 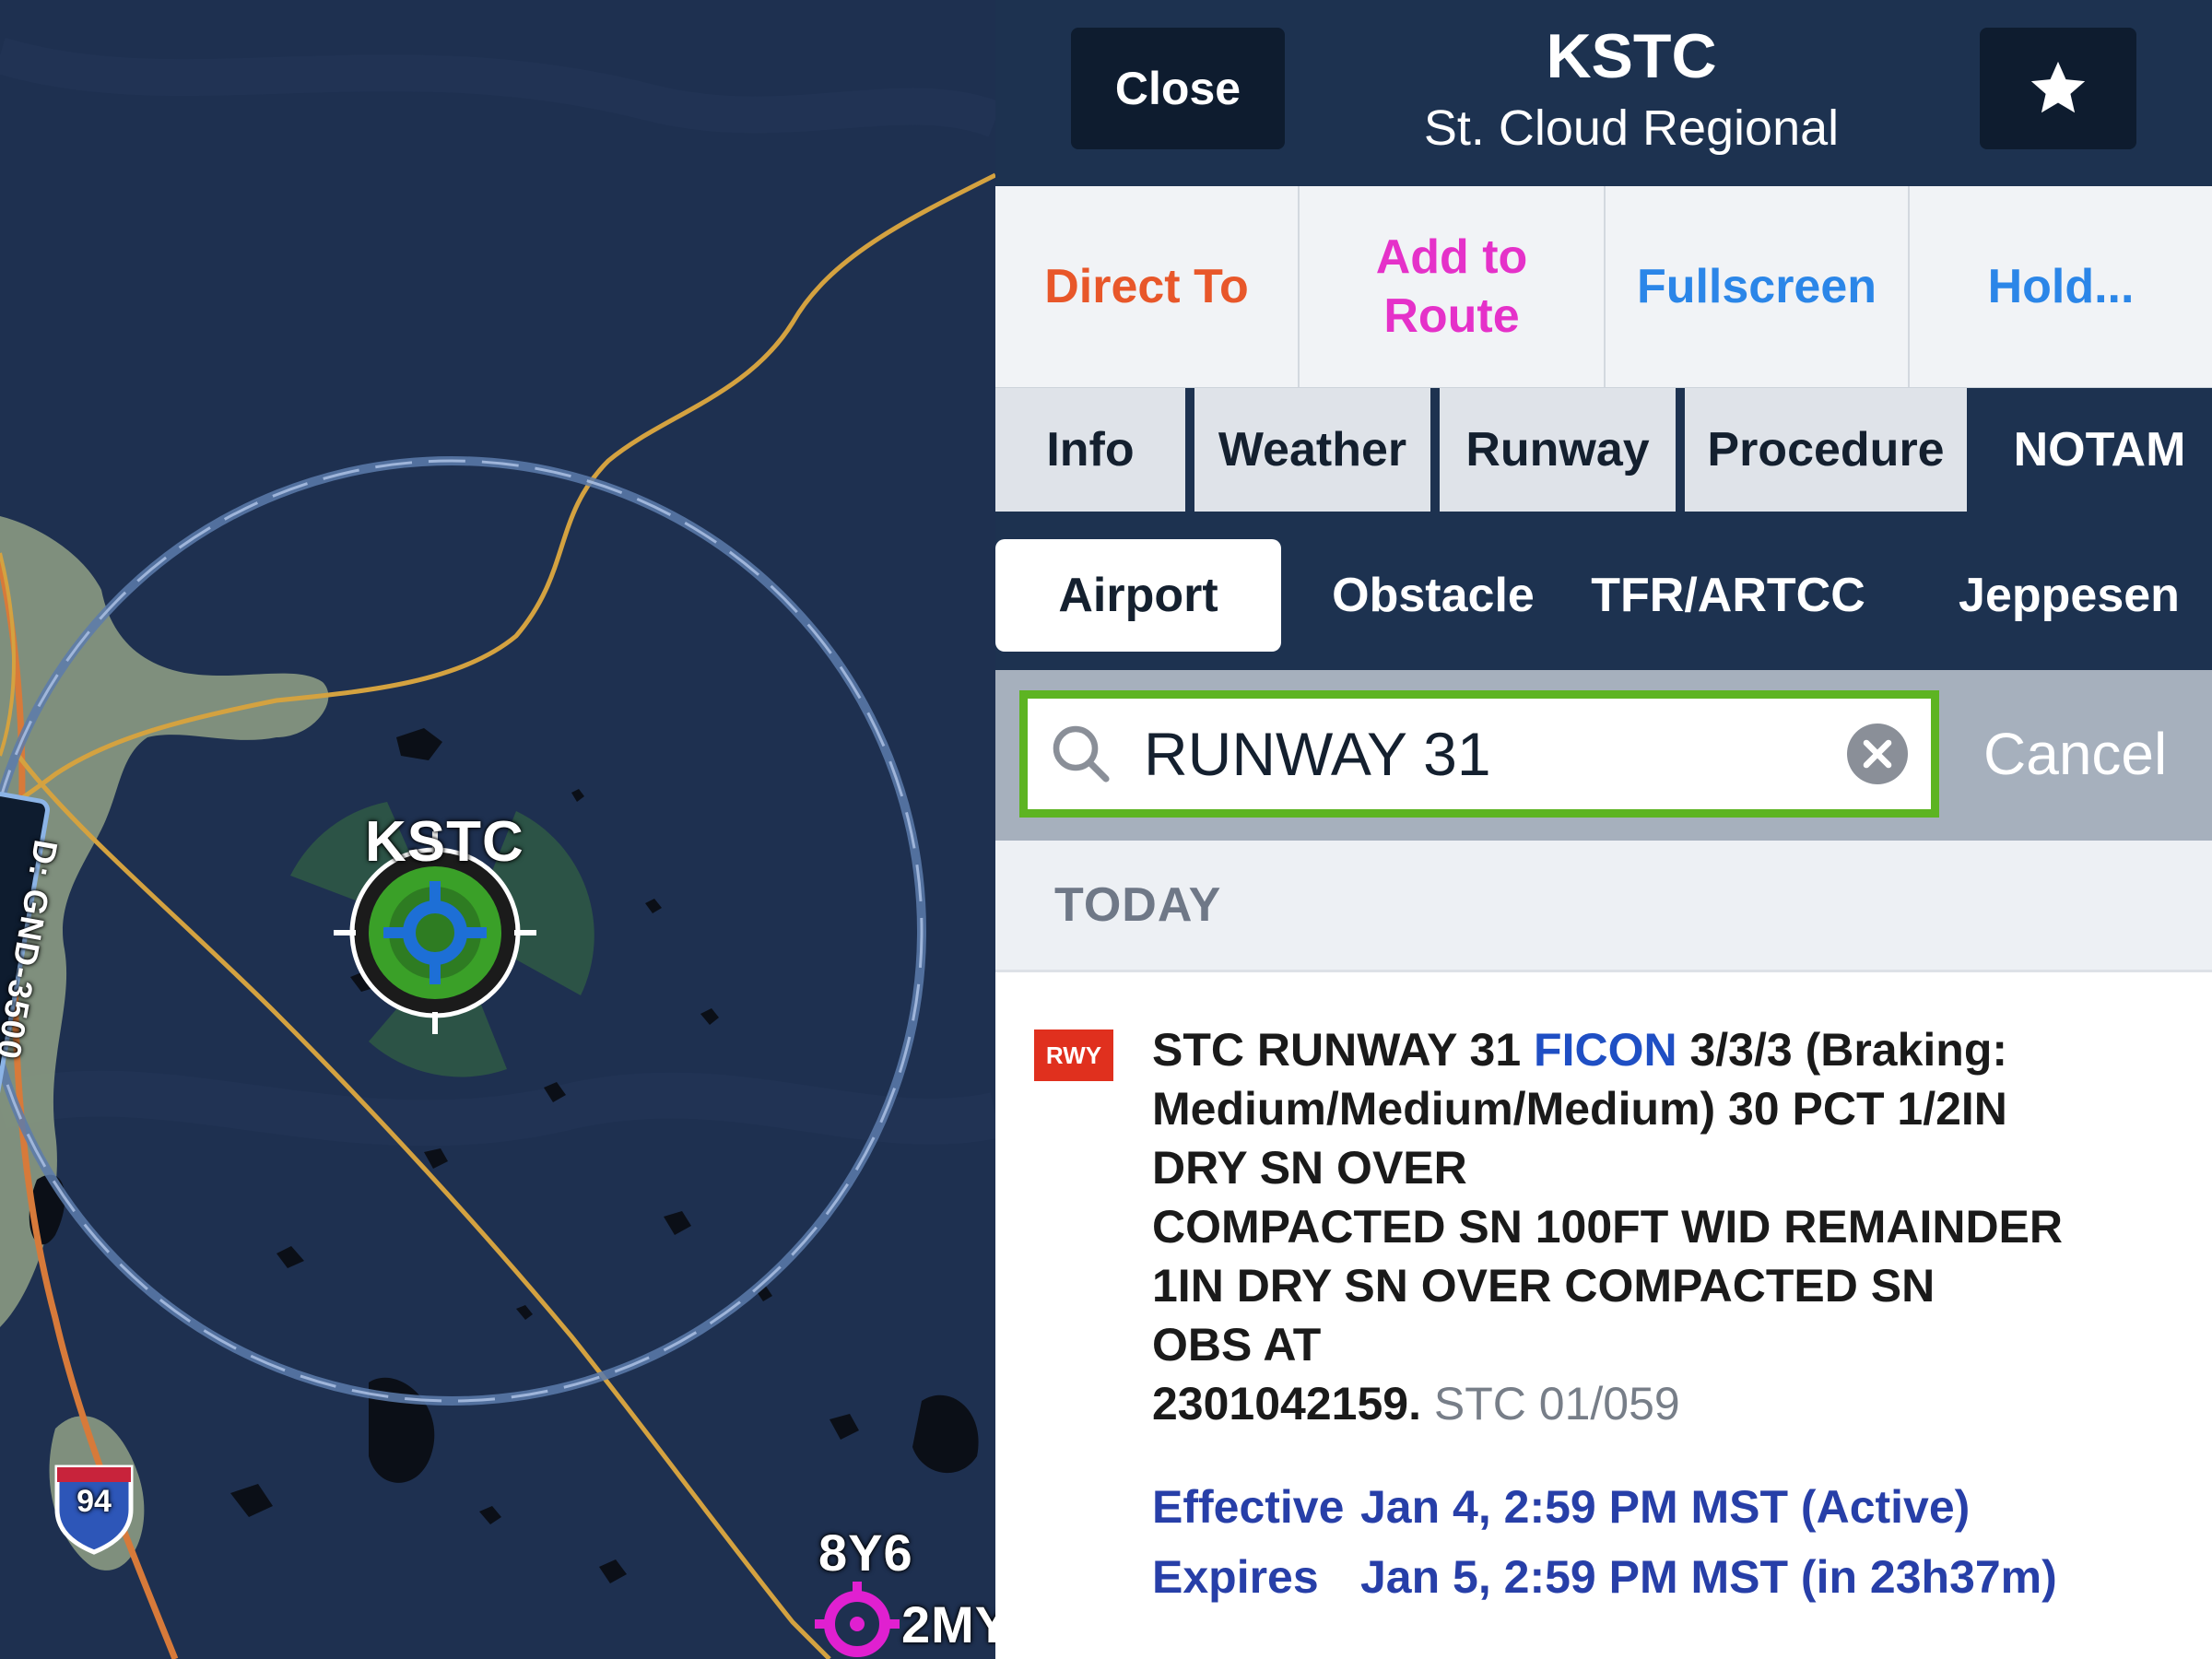 What do you see at coordinates (1605, 1050) in the screenshot?
I see `ficon-keyword: FICON` at bounding box center [1605, 1050].